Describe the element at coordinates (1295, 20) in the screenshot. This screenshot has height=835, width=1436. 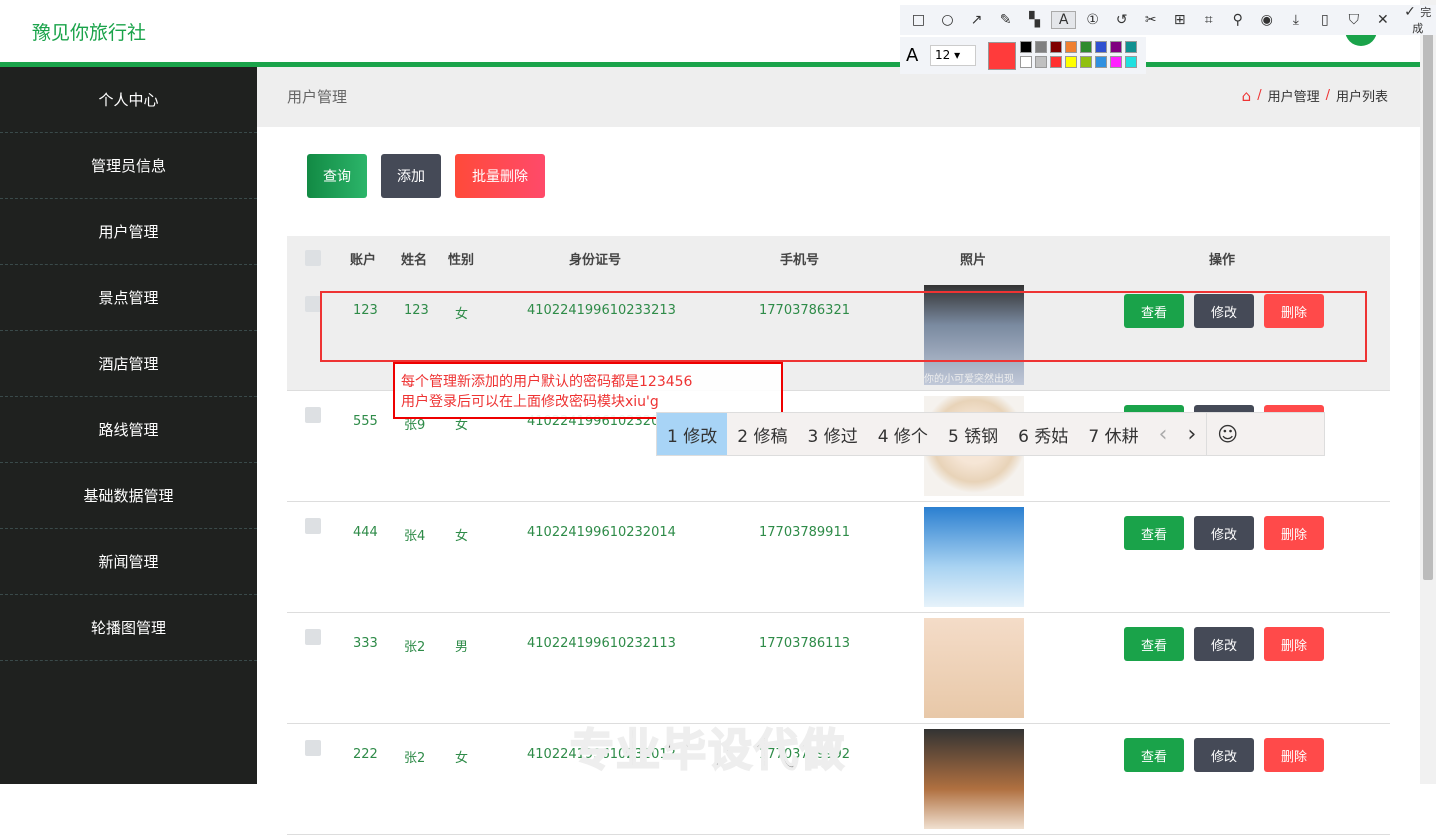
I see `download-icon: ⤓` at that location.